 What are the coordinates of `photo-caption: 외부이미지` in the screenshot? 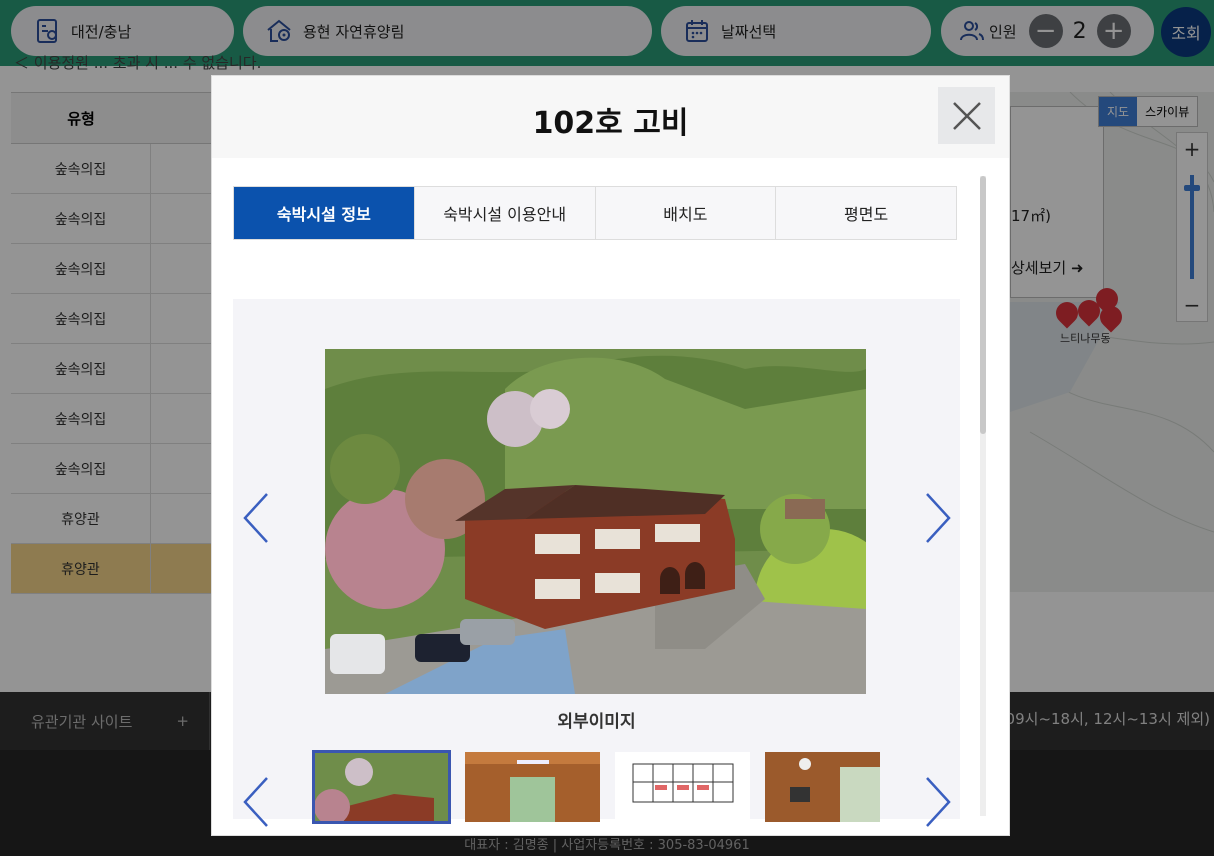 It's located at (596, 722).